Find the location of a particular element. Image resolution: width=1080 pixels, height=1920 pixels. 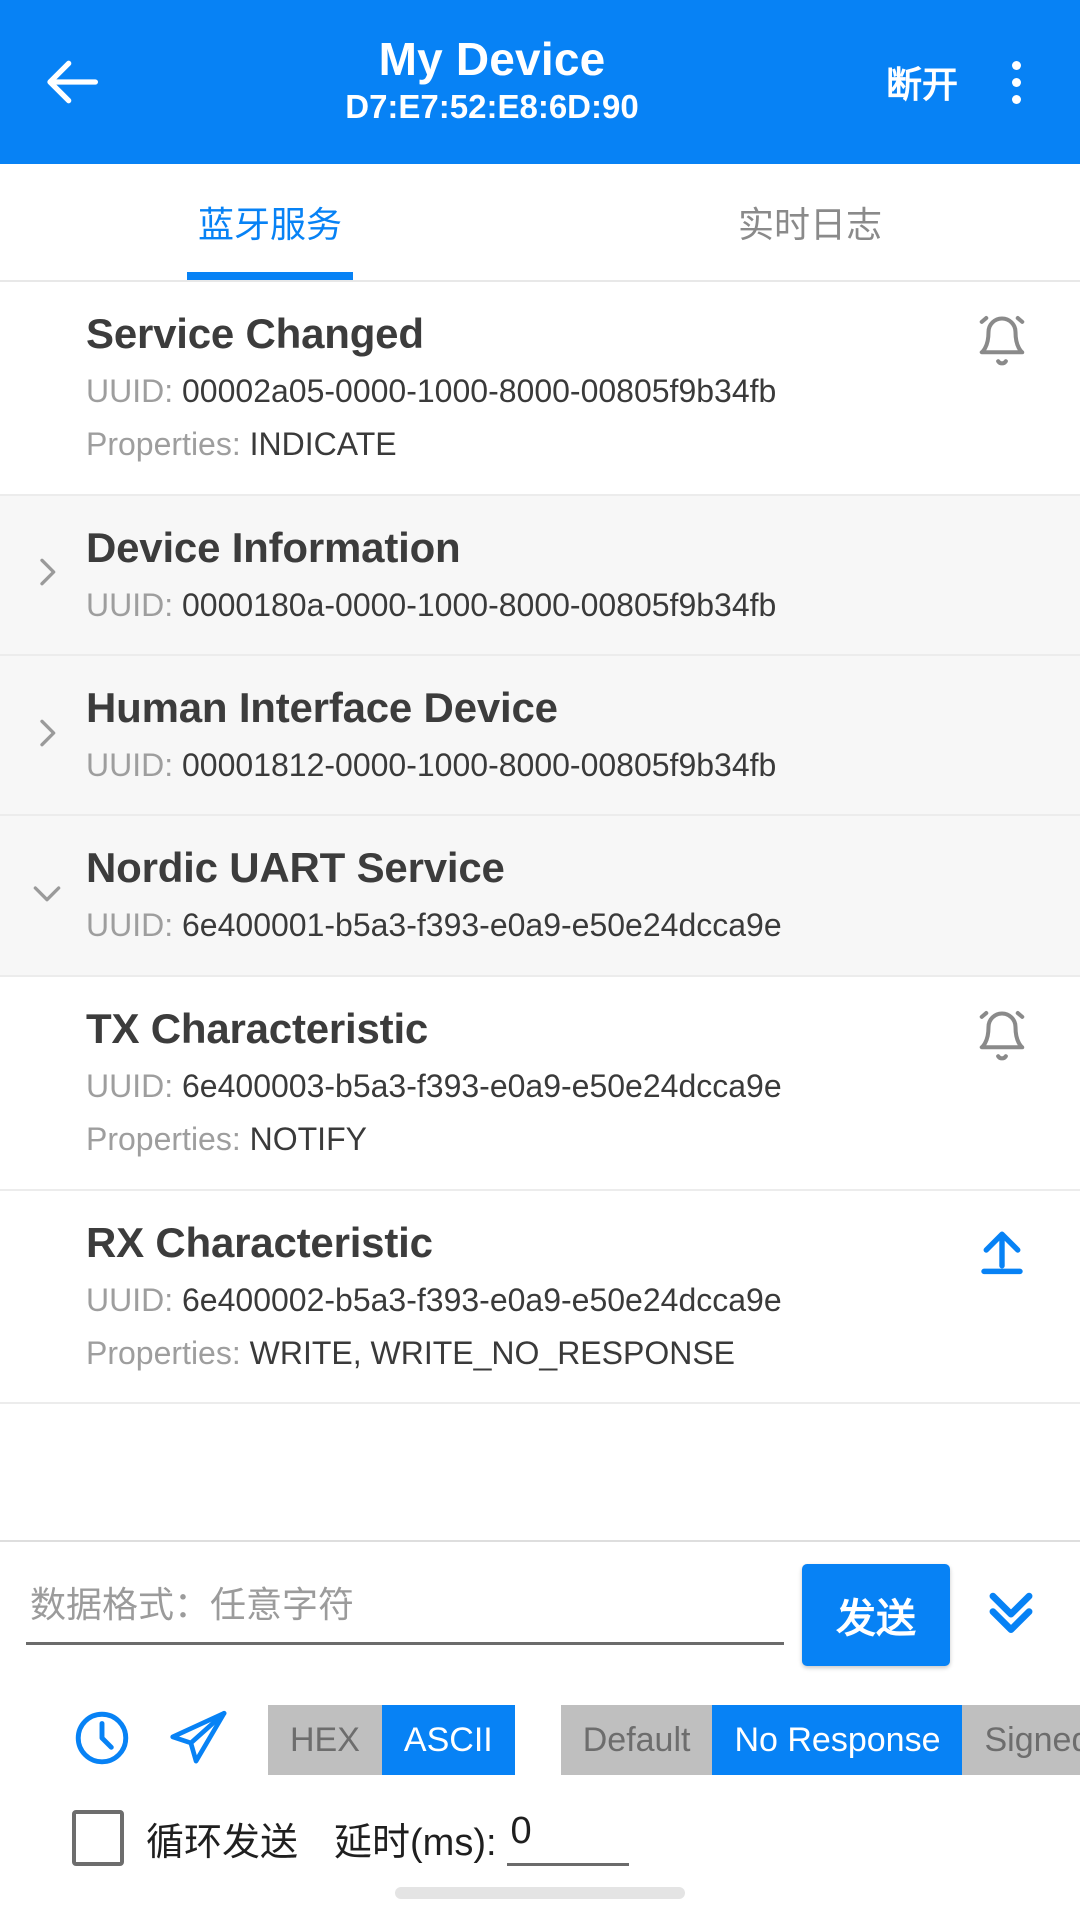

send-input-row: 发送 is located at coordinates (540, 1615).